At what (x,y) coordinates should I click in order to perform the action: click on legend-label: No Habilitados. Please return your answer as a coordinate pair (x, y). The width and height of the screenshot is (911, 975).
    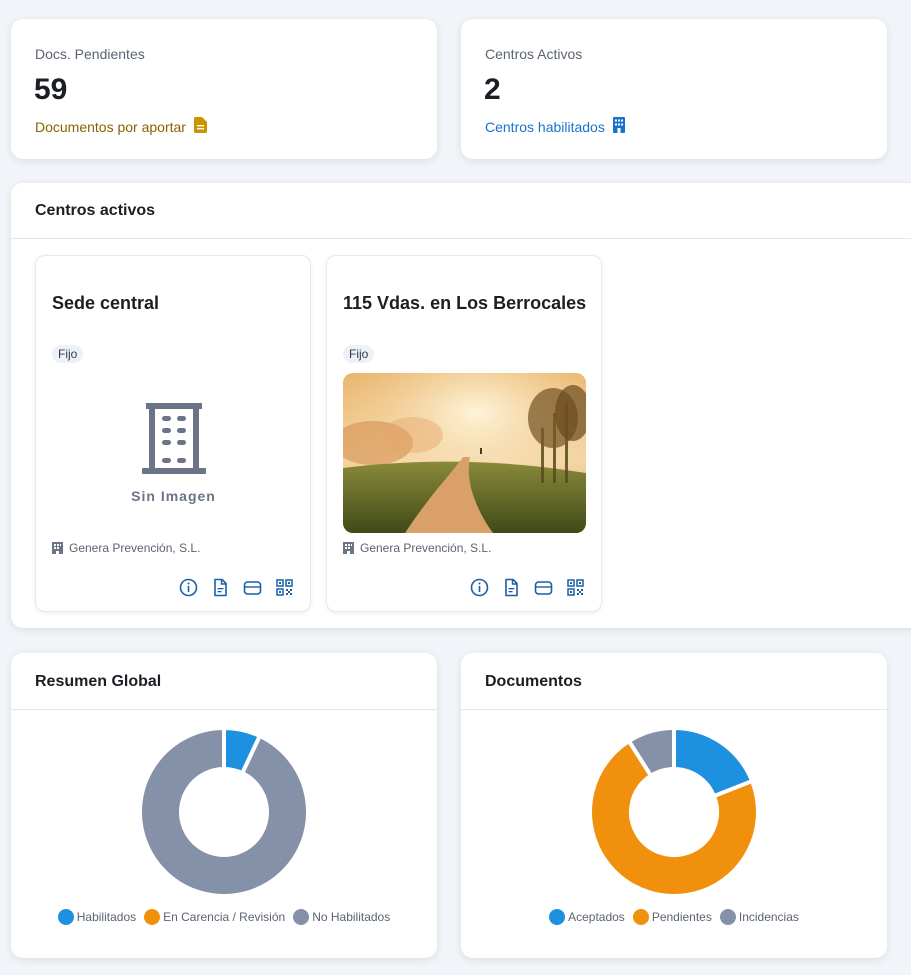
    Looking at the image, I should click on (351, 917).